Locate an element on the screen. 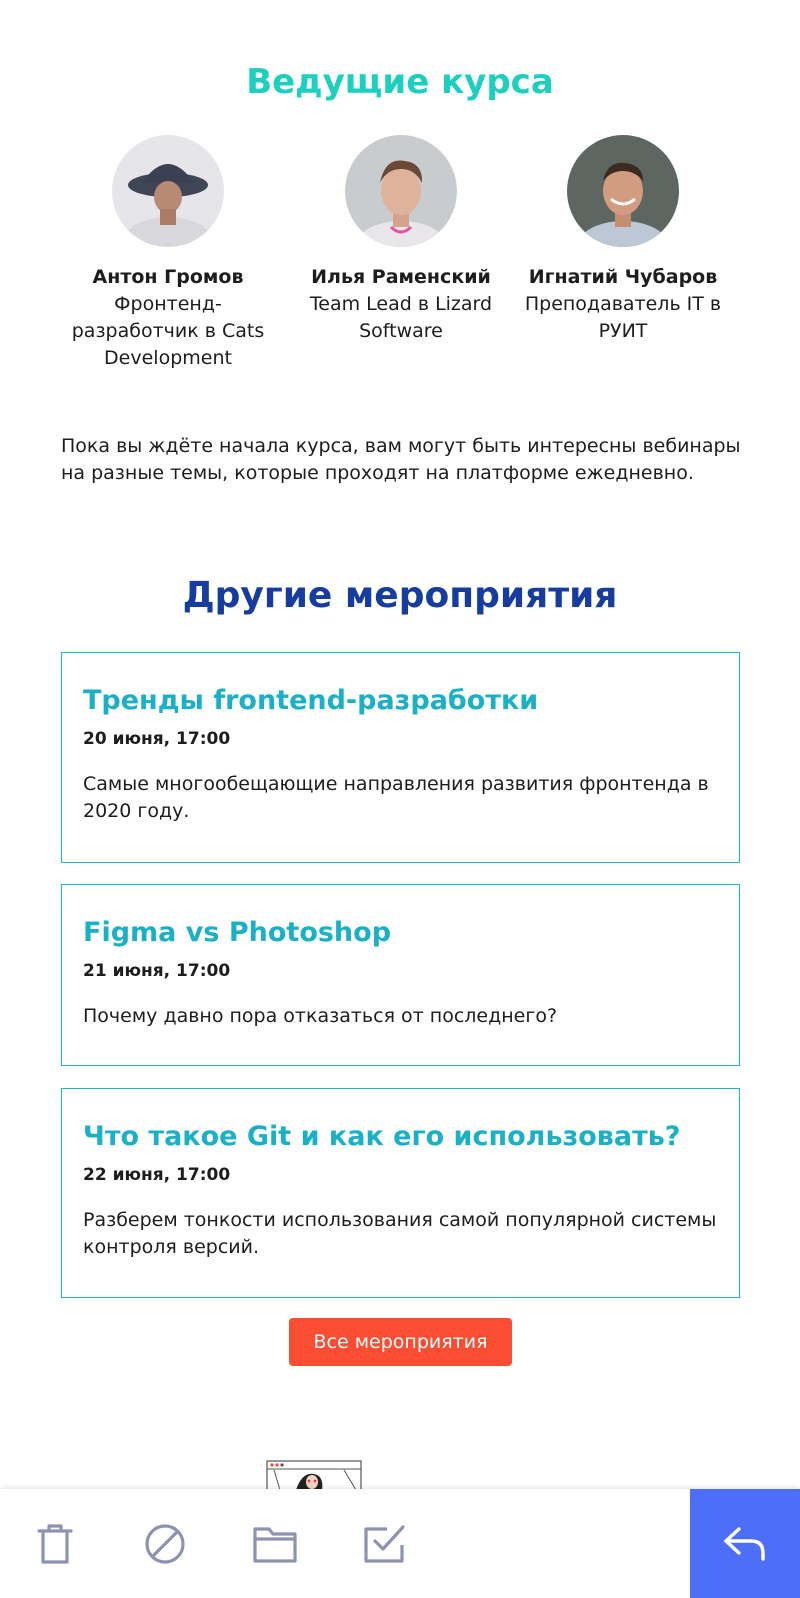 The image size is (800, 1598). trash-icon is located at coordinates (55, 1543).